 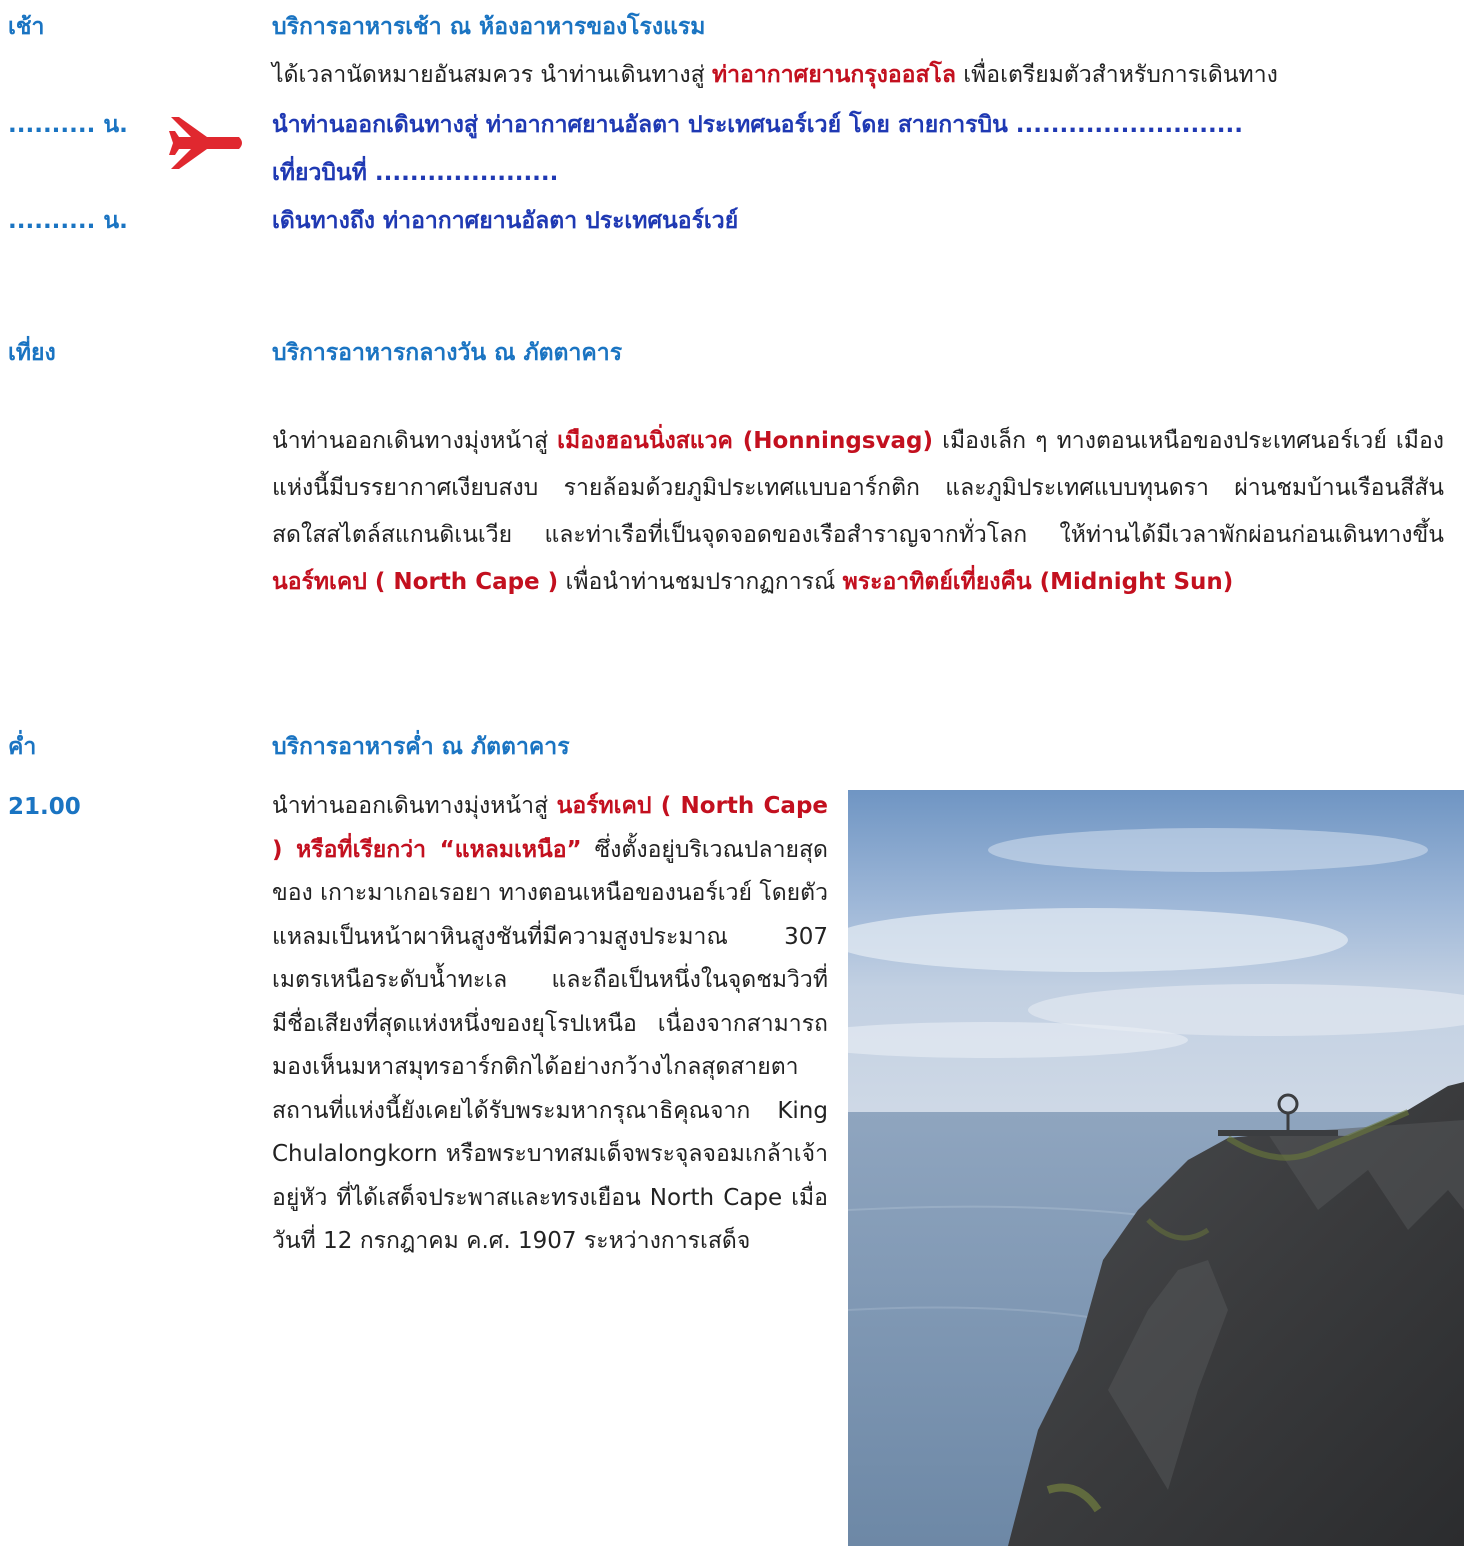 I want to click on time-label-evening: 21.00, so click(x=44, y=807).